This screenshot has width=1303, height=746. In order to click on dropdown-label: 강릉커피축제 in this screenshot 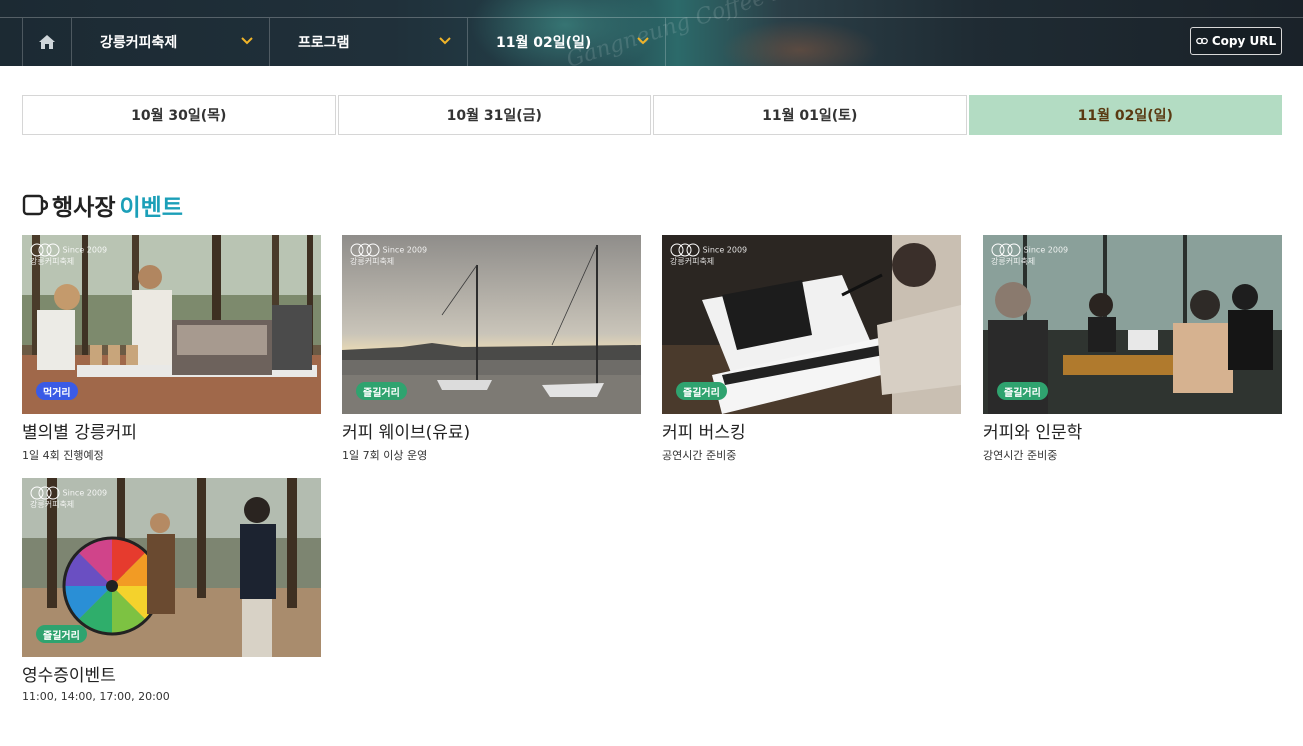, I will do `click(139, 43)`.